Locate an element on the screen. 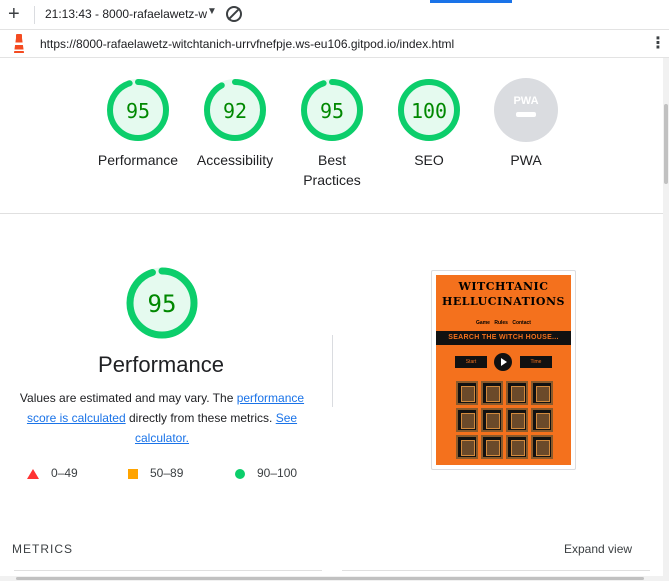 Image resolution: width=669 pixels, height=581 pixels. gauge-label-line1: Best is located at coordinates (331, 160).